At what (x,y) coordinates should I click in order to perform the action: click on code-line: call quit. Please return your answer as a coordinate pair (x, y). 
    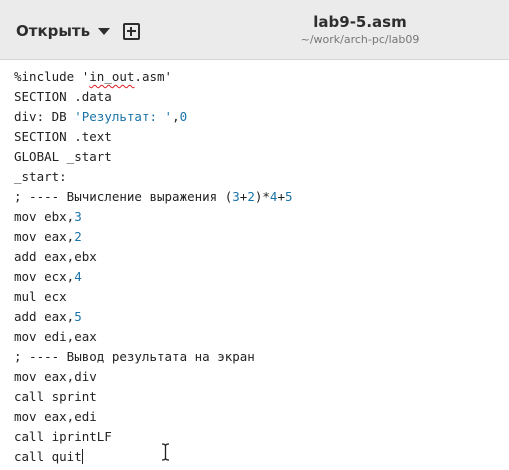
    Looking at the image, I should click on (153, 457).